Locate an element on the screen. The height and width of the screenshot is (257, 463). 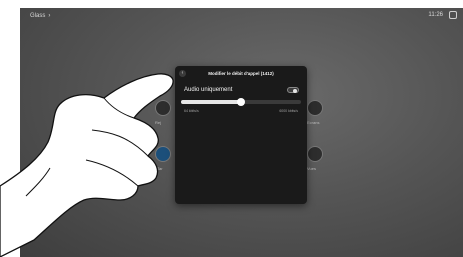
breadcrumb: Glass › is located at coordinates (40, 16).